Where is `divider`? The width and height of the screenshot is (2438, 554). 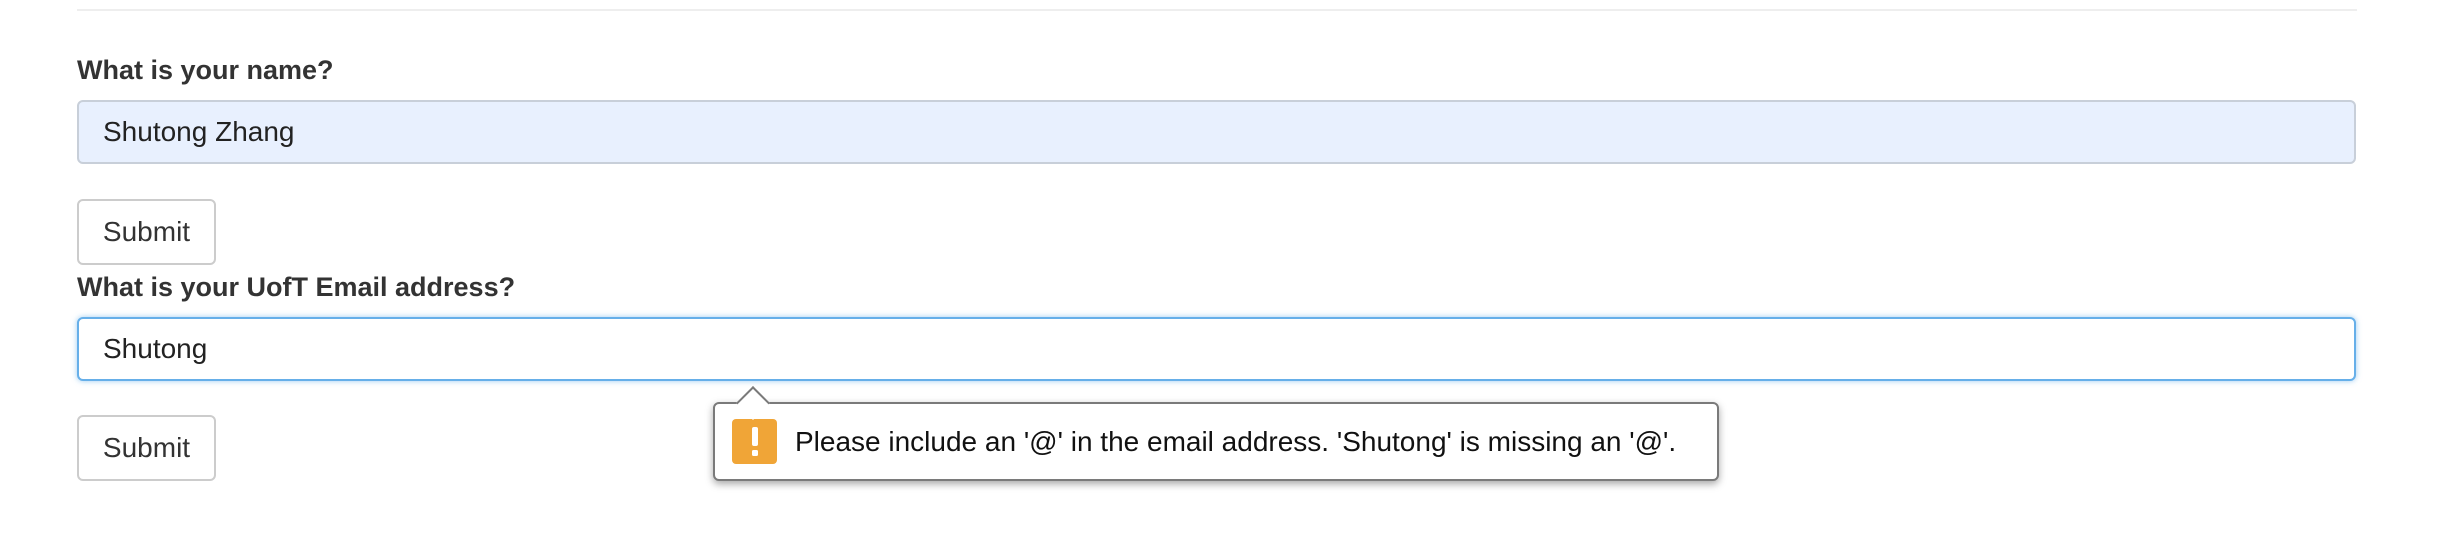
divider is located at coordinates (1217, 10).